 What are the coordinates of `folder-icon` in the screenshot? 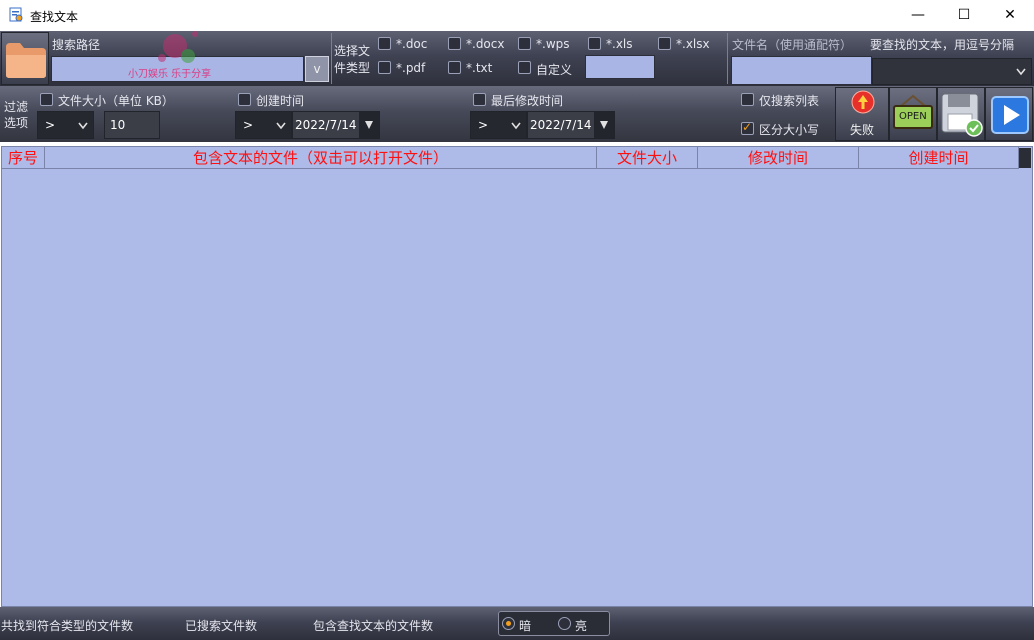 It's located at (26, 60).